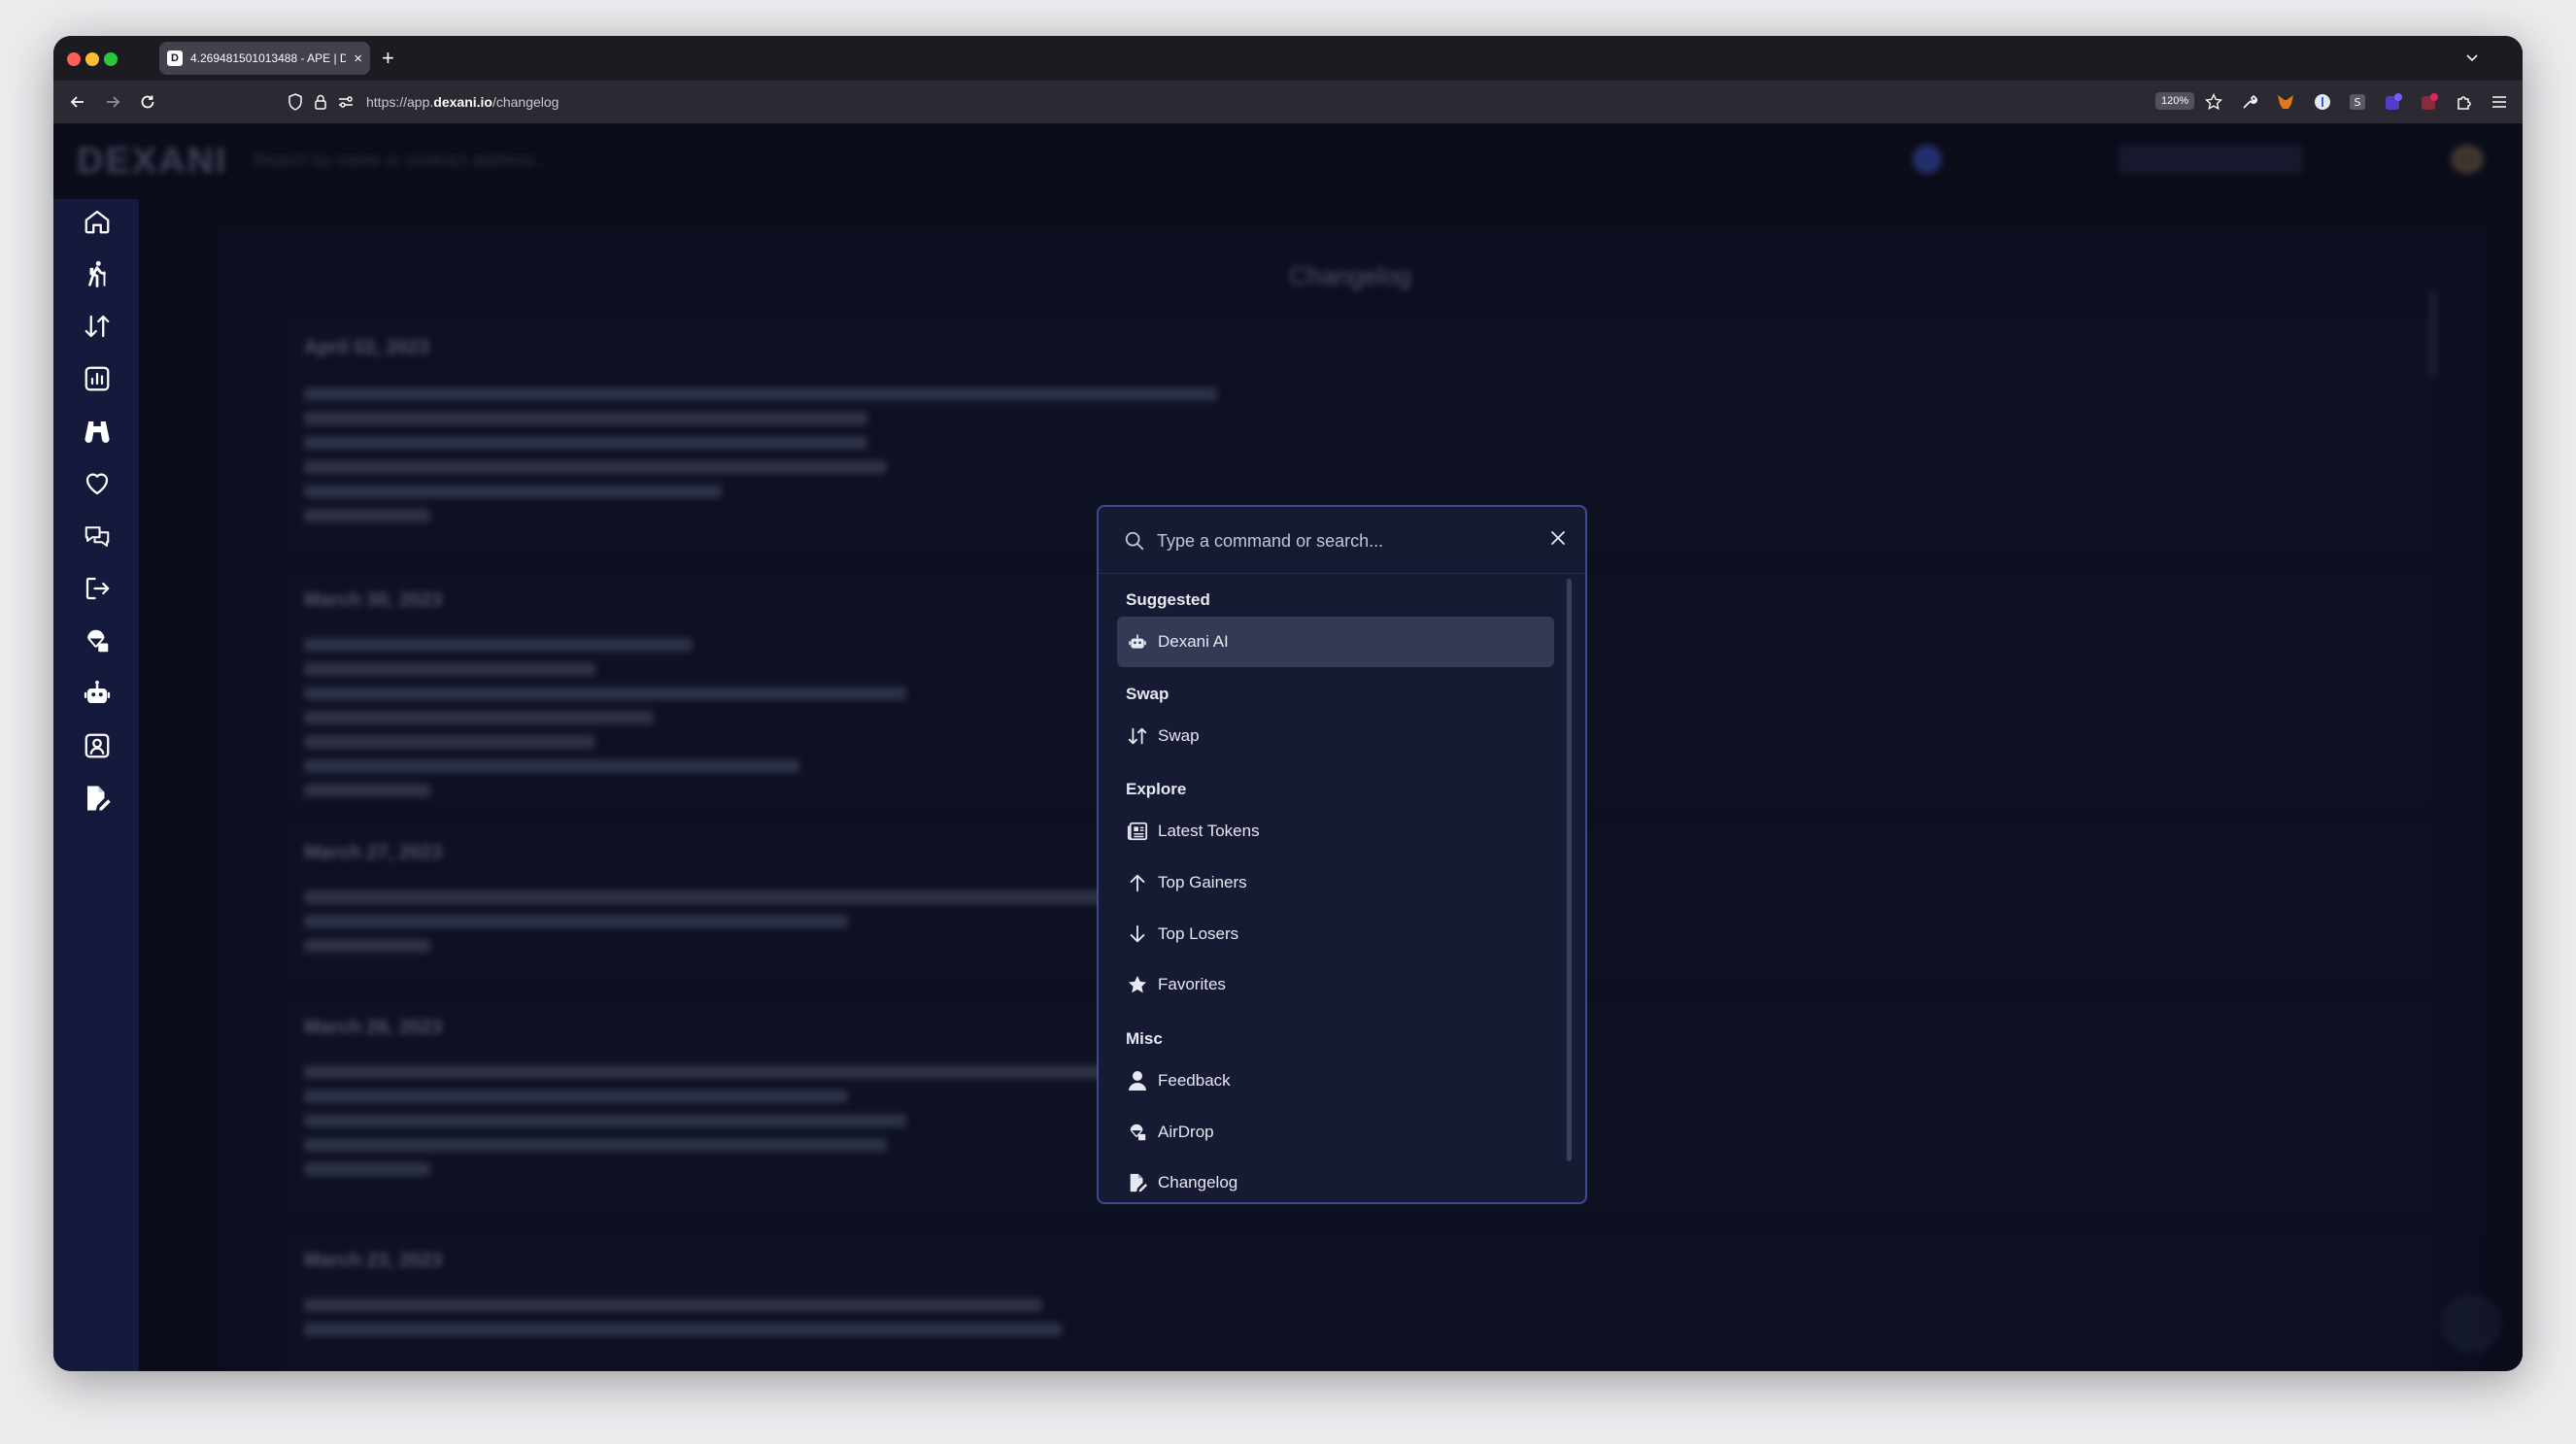  Describe the element at coordinates (74, 59) in the screenshot. I see `close-window-button` at that location.